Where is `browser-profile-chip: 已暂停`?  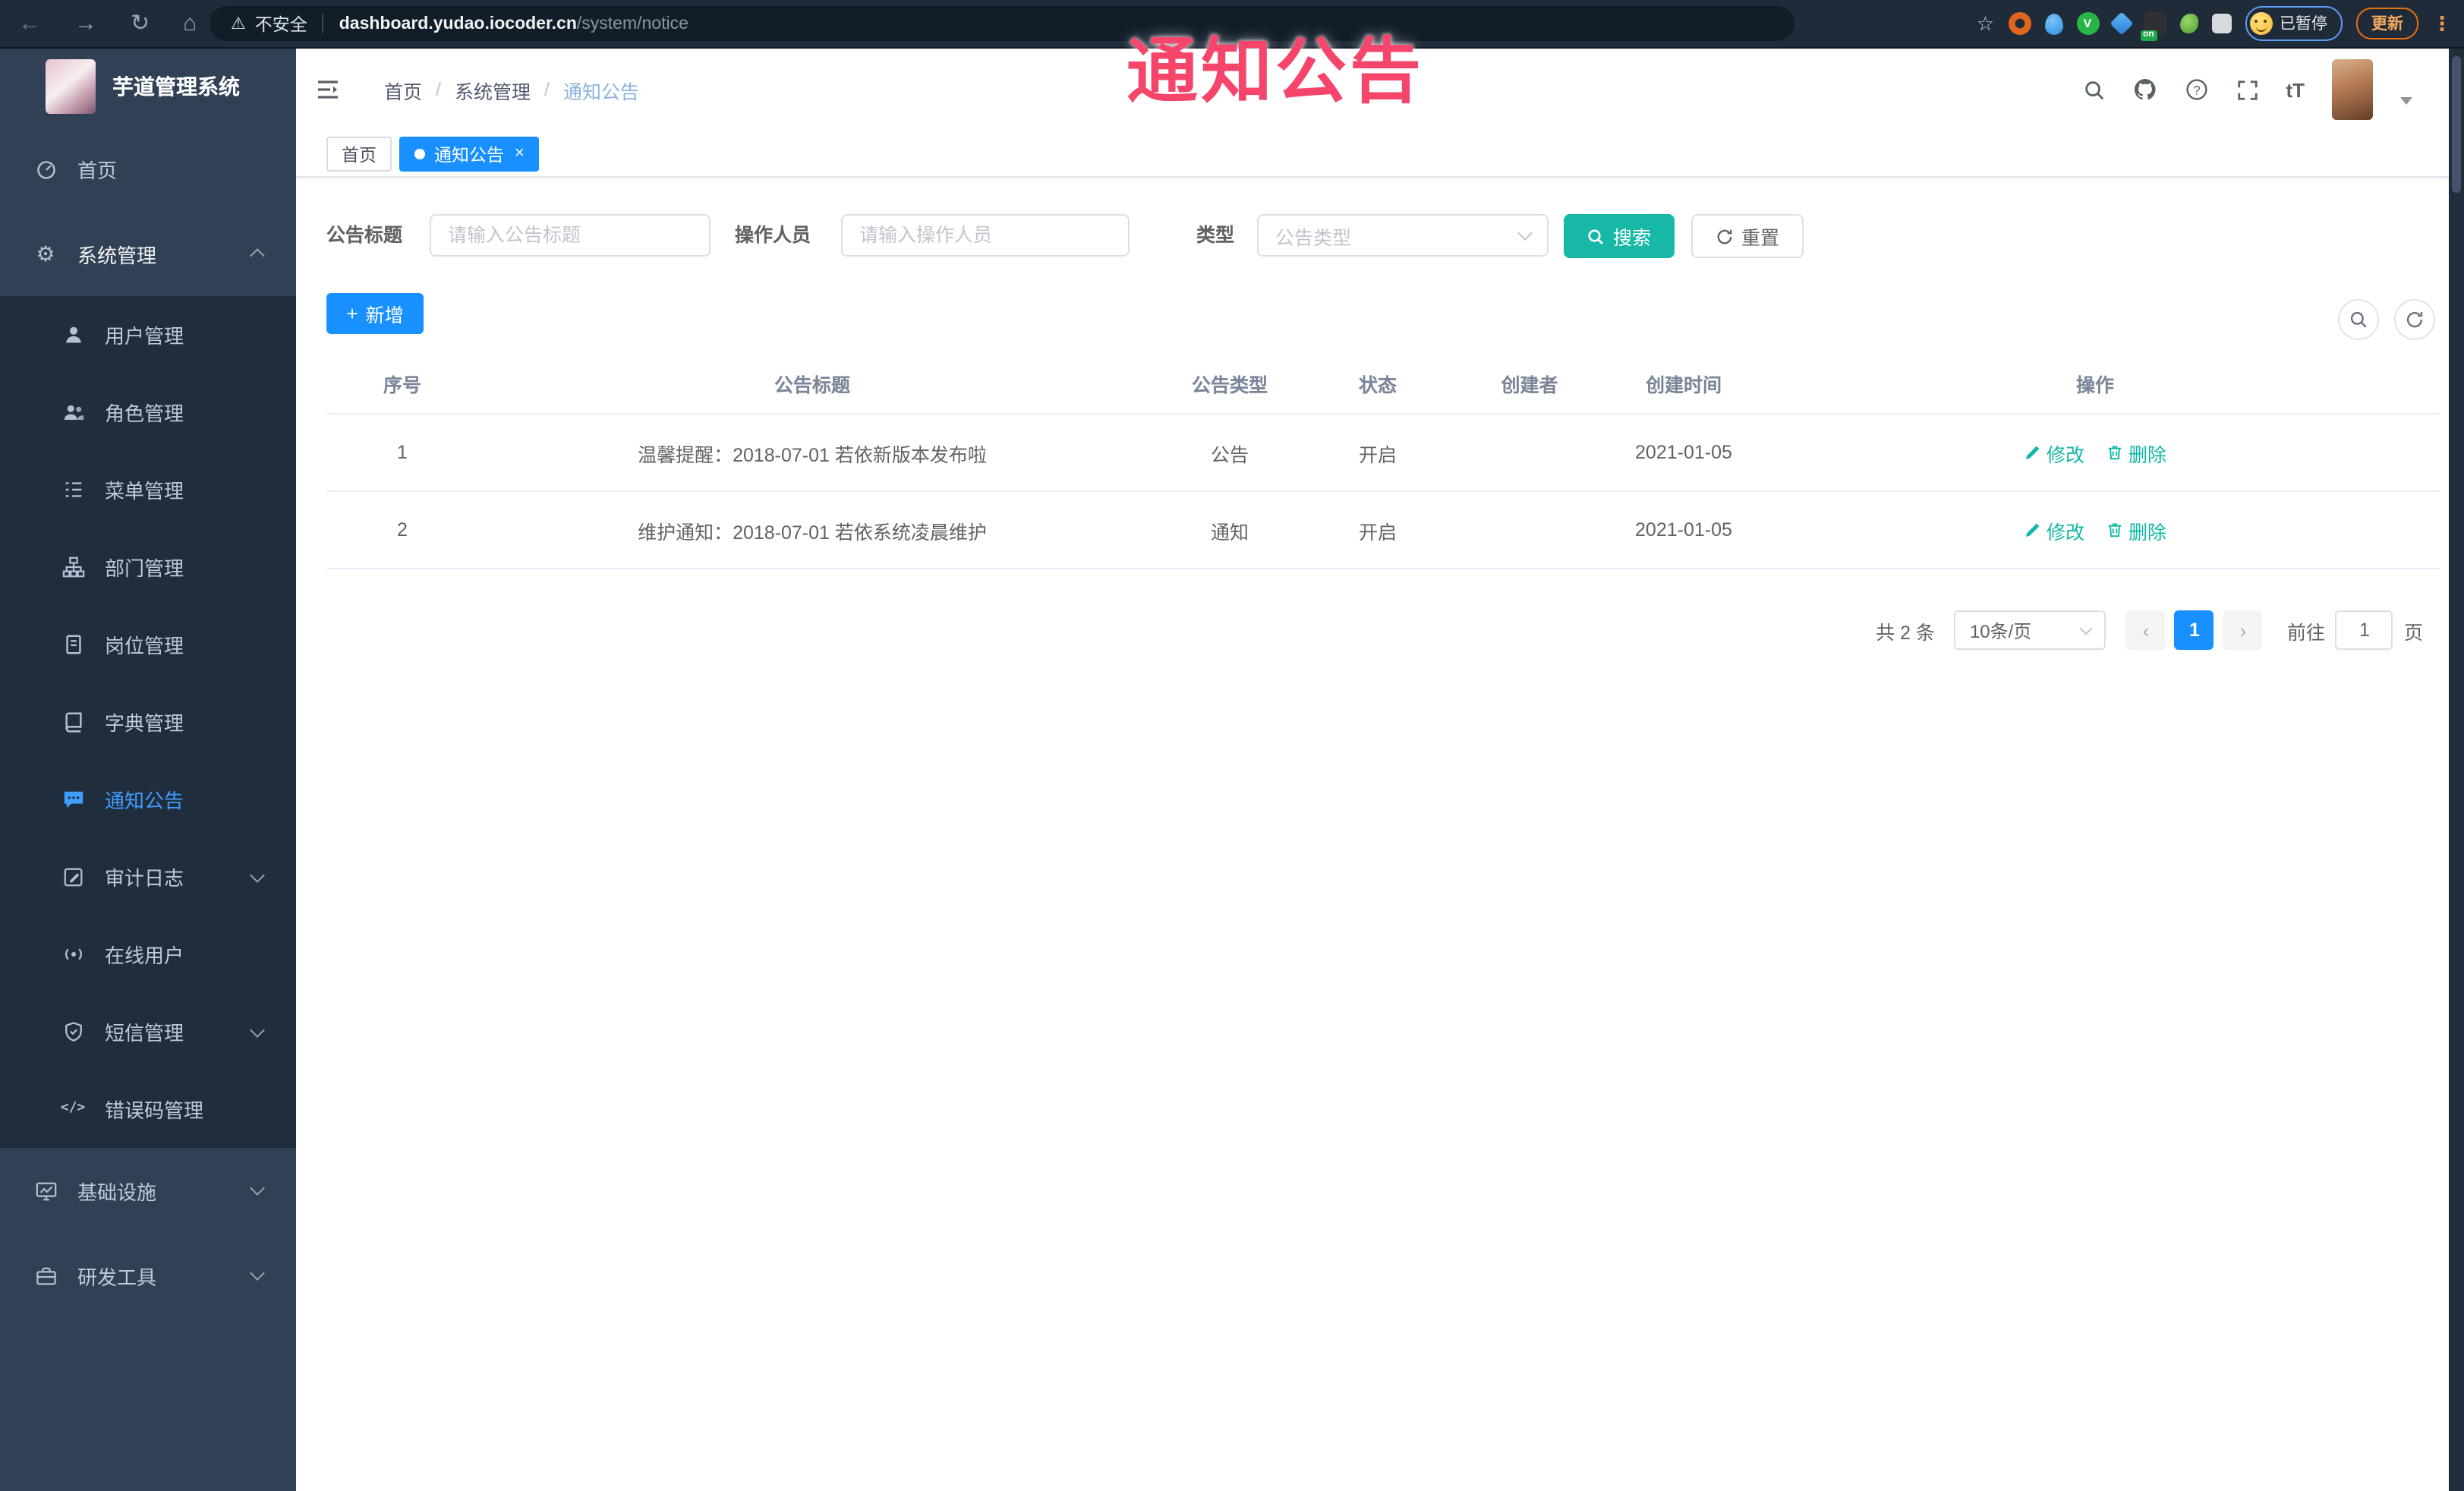
browser-profile-chip: 已暂停 is located at coordinates (2294, 23).